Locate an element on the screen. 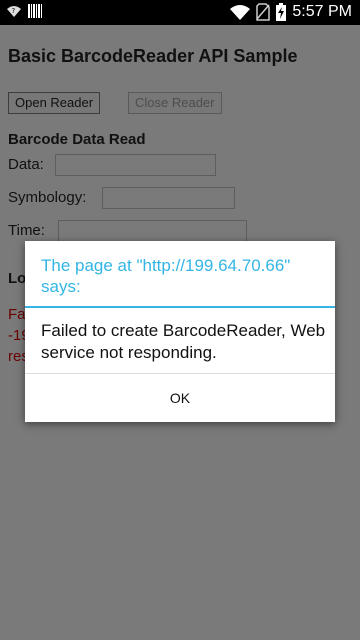  dialog-title-divider is located at coordinates (180, 307).